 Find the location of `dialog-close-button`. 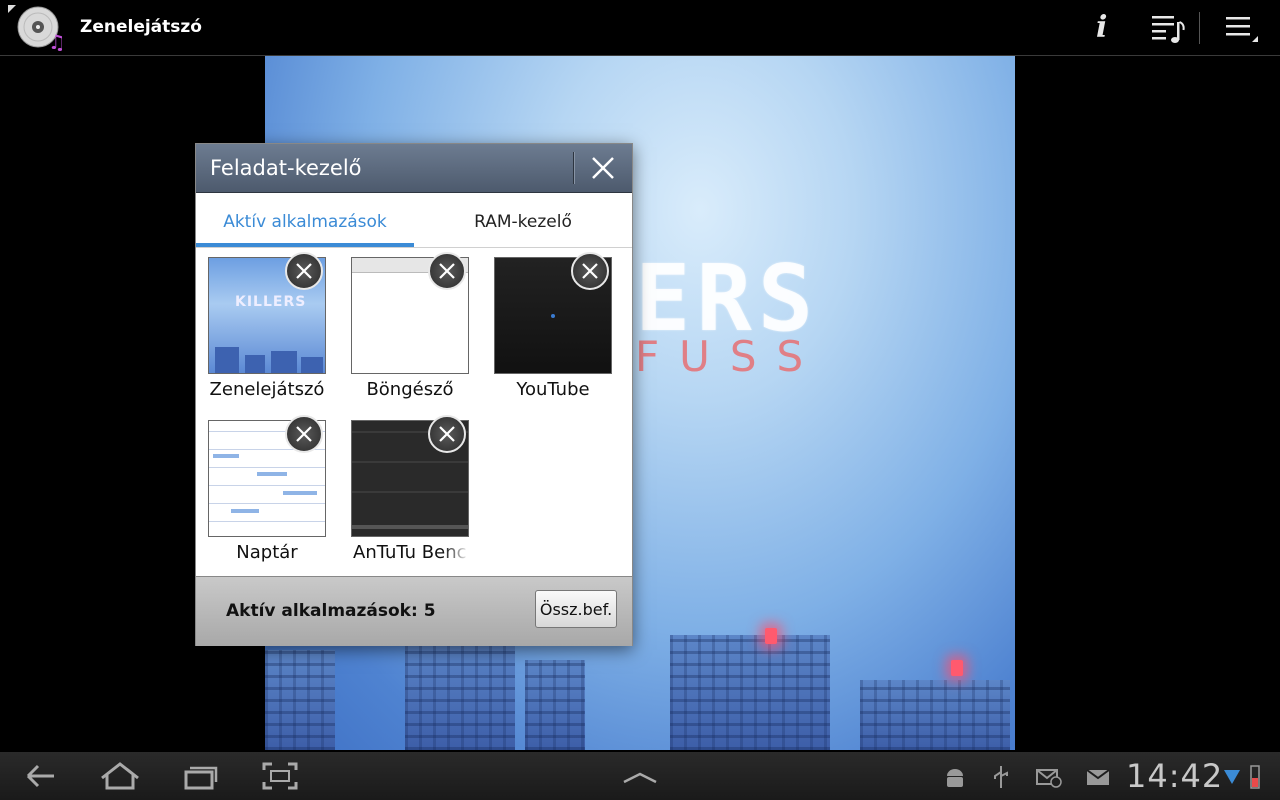

dialog-close-button is located at coordinates (603, 168).